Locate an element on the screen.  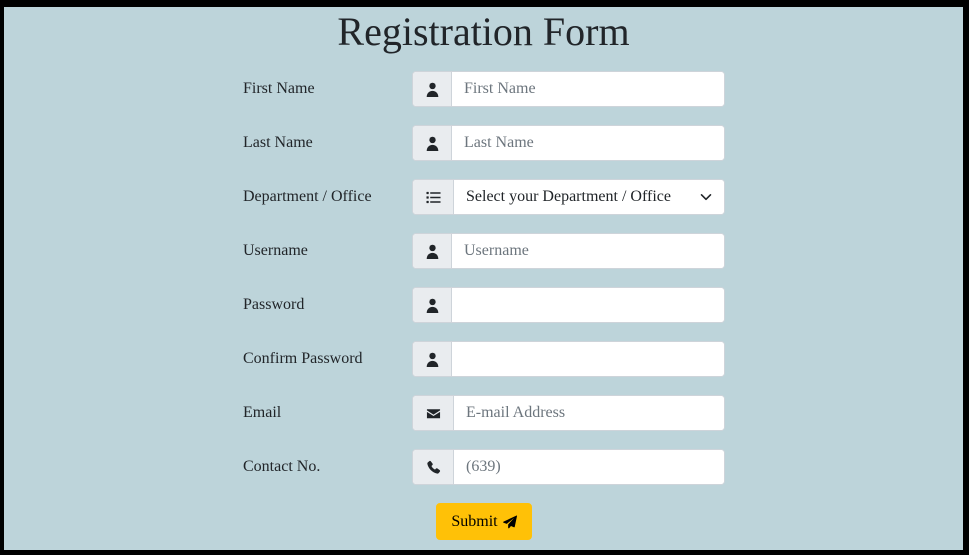
confirm-password-row: Confirm Password is located at coordinates (483, 359).